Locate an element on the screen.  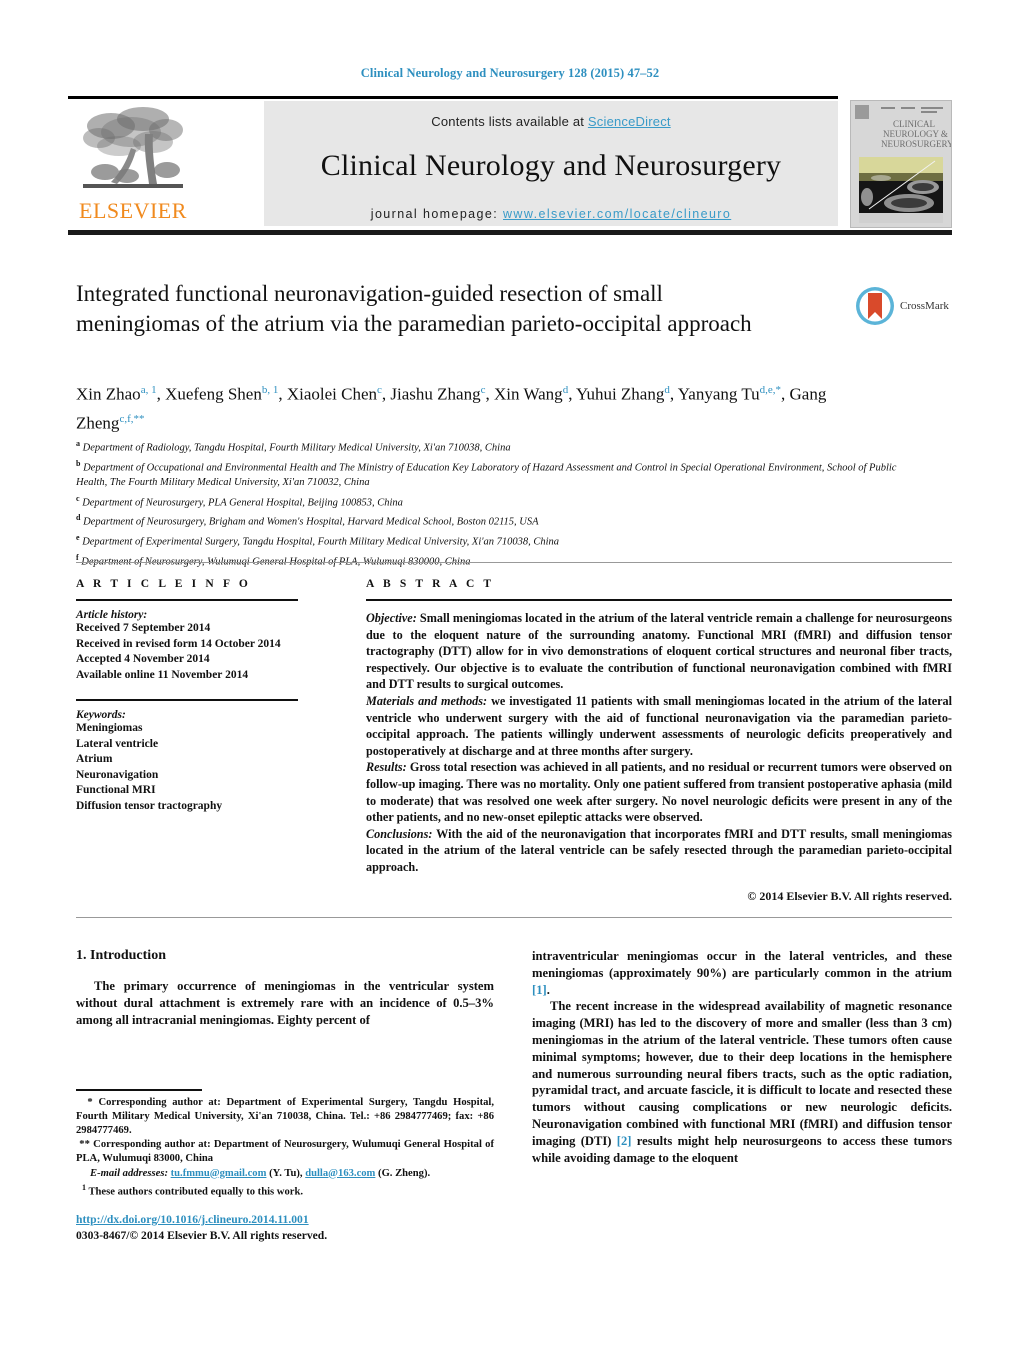
footnote-rule is located at coordinates (139, 1090).